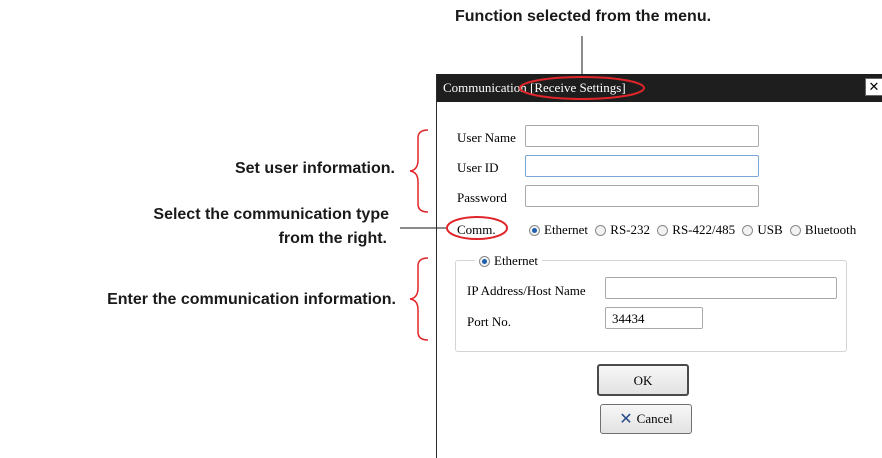 This screenshot has height=458, width=882. Describe the element at coordinates (271, 214) in the screenshot. I see `annotation-comm-type-line1: Select the communication type` at that location.